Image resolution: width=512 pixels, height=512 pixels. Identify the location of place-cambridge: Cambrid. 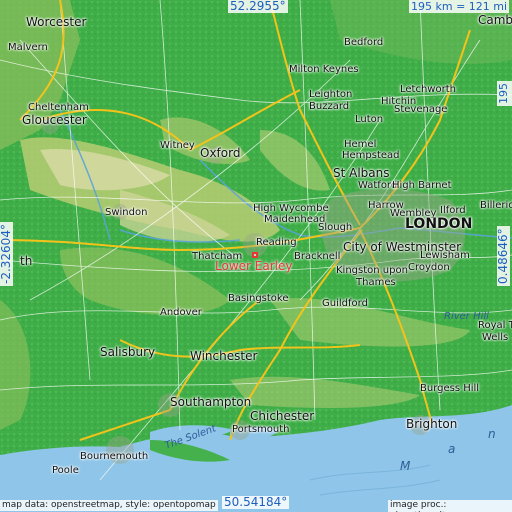
(495, 20).